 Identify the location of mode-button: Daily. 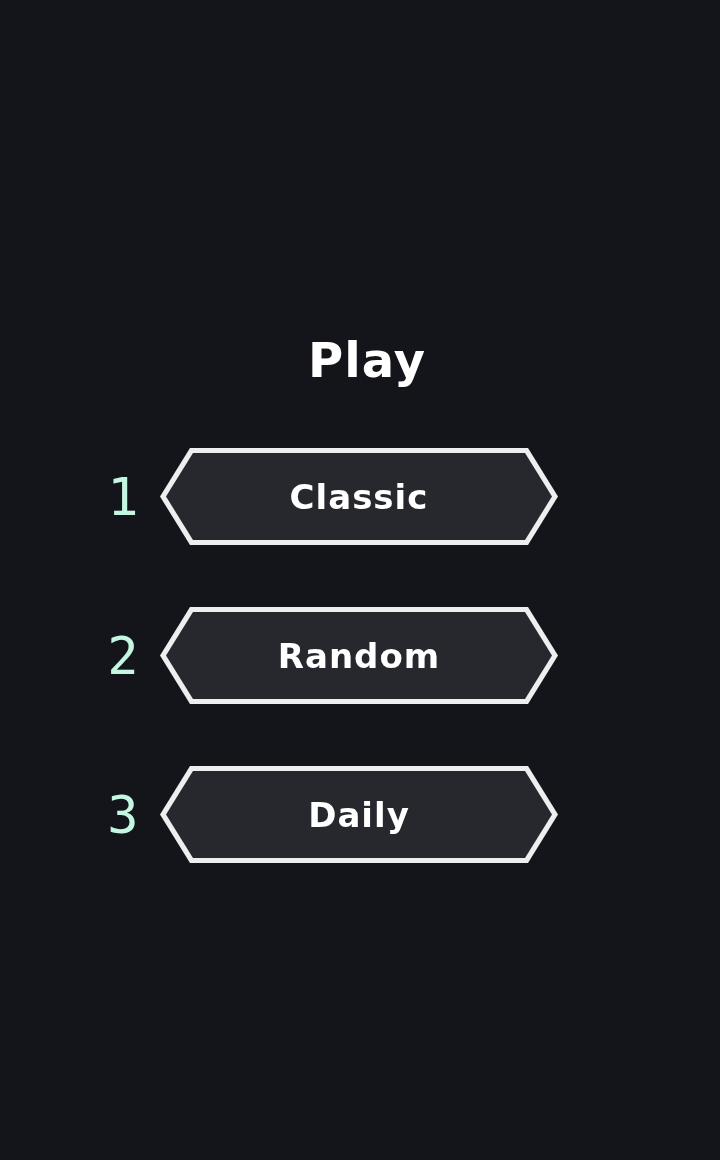
(359, 814).